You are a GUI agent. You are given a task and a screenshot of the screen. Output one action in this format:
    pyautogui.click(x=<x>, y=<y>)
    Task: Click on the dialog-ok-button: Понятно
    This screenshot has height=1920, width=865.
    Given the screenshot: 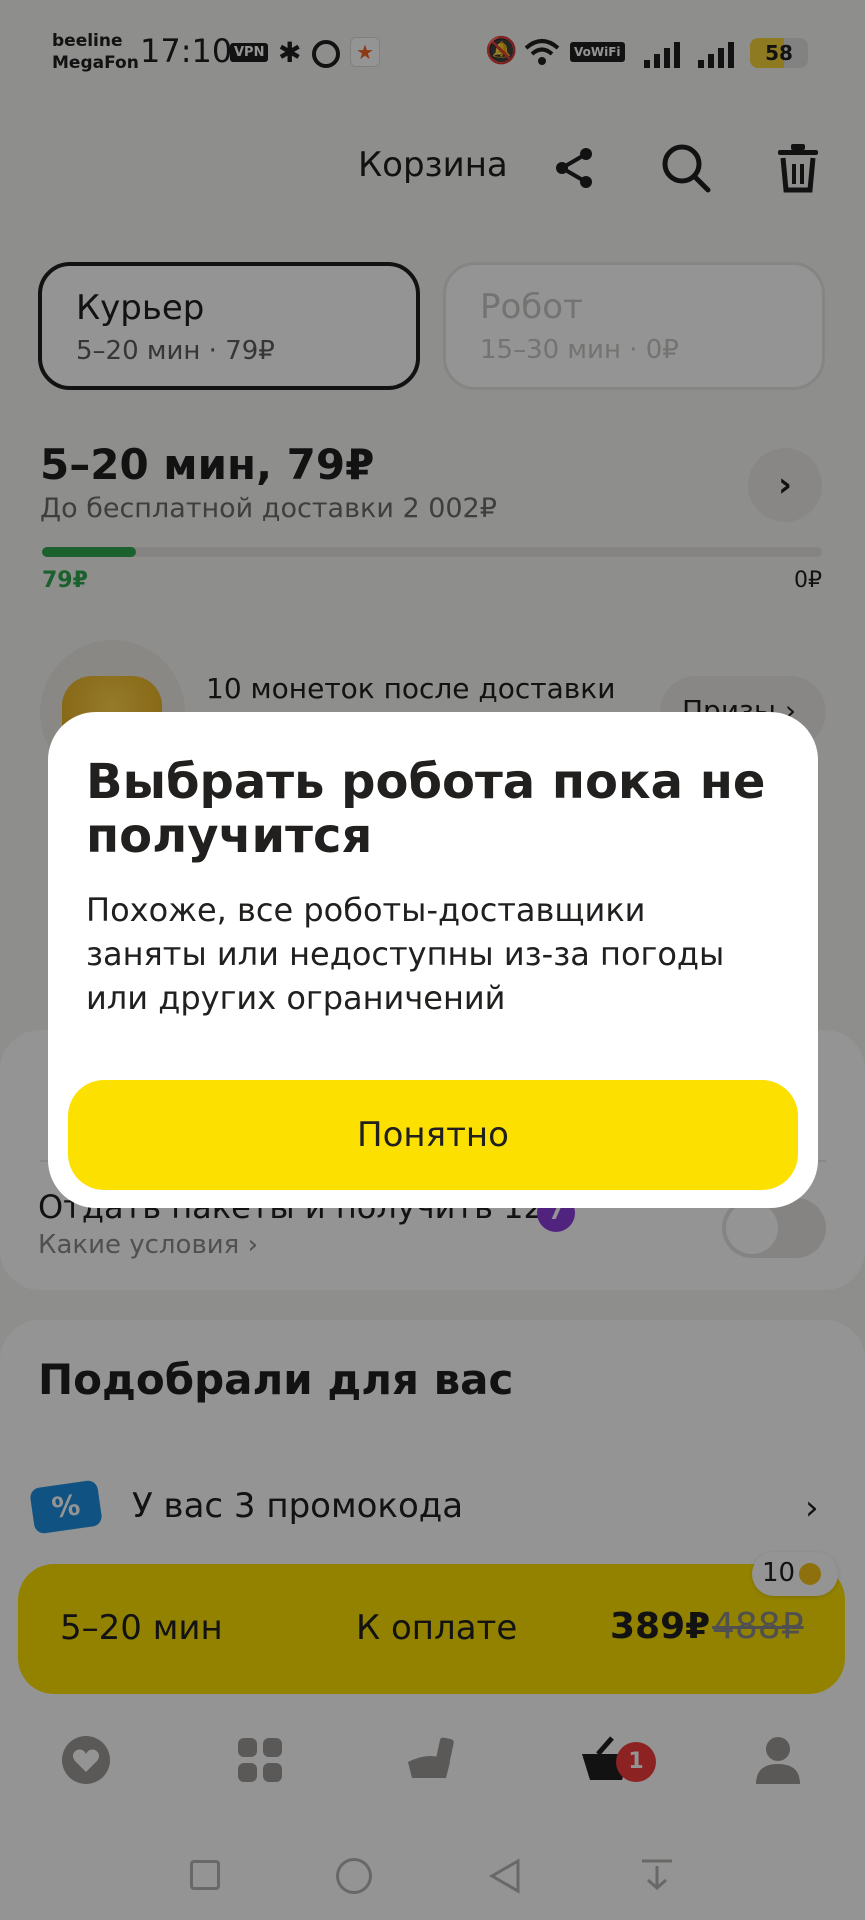 What is the action you would take?
    pyautogui.click(x=433, y=1135)
    